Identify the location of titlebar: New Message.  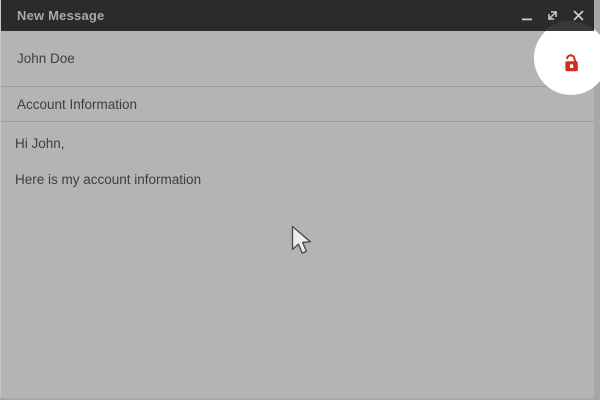
(297, 15).